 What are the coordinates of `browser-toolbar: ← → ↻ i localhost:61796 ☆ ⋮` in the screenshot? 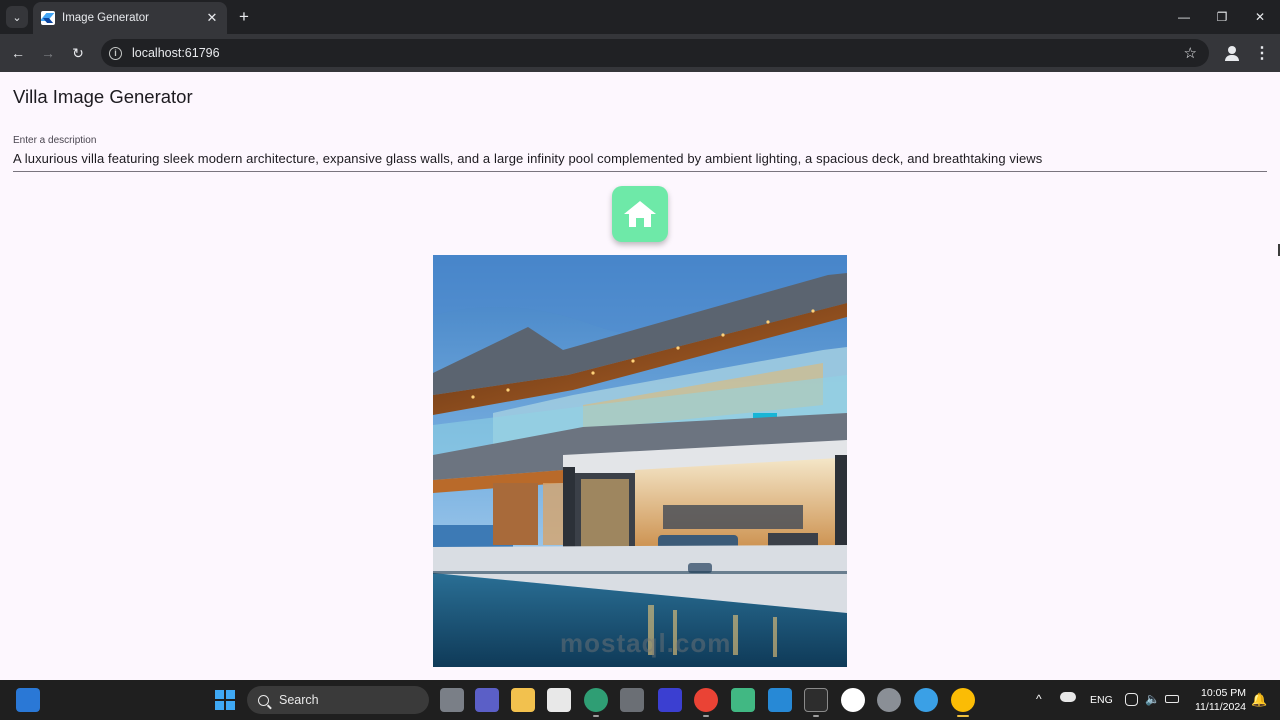 It's located at (640, 53).